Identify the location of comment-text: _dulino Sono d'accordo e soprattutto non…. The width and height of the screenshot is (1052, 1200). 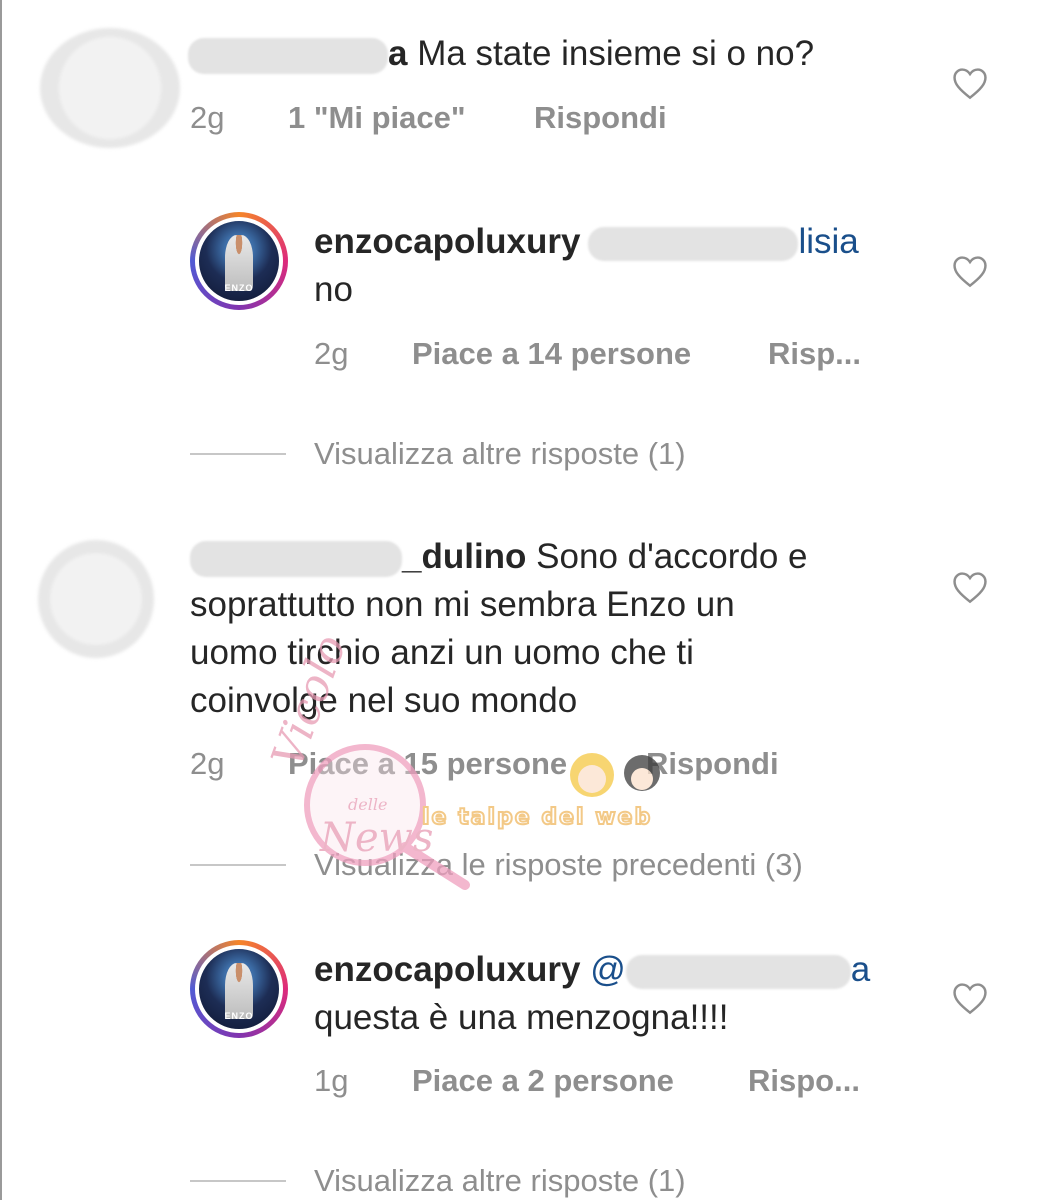
(550, 629).